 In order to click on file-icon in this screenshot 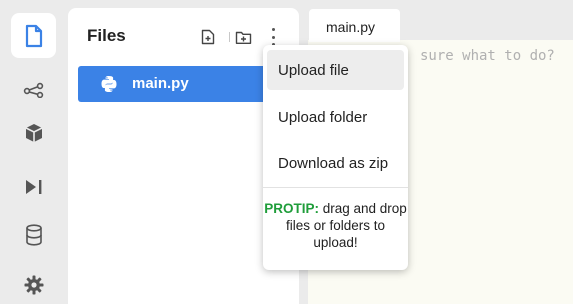, I will do `click(33, 35)`.